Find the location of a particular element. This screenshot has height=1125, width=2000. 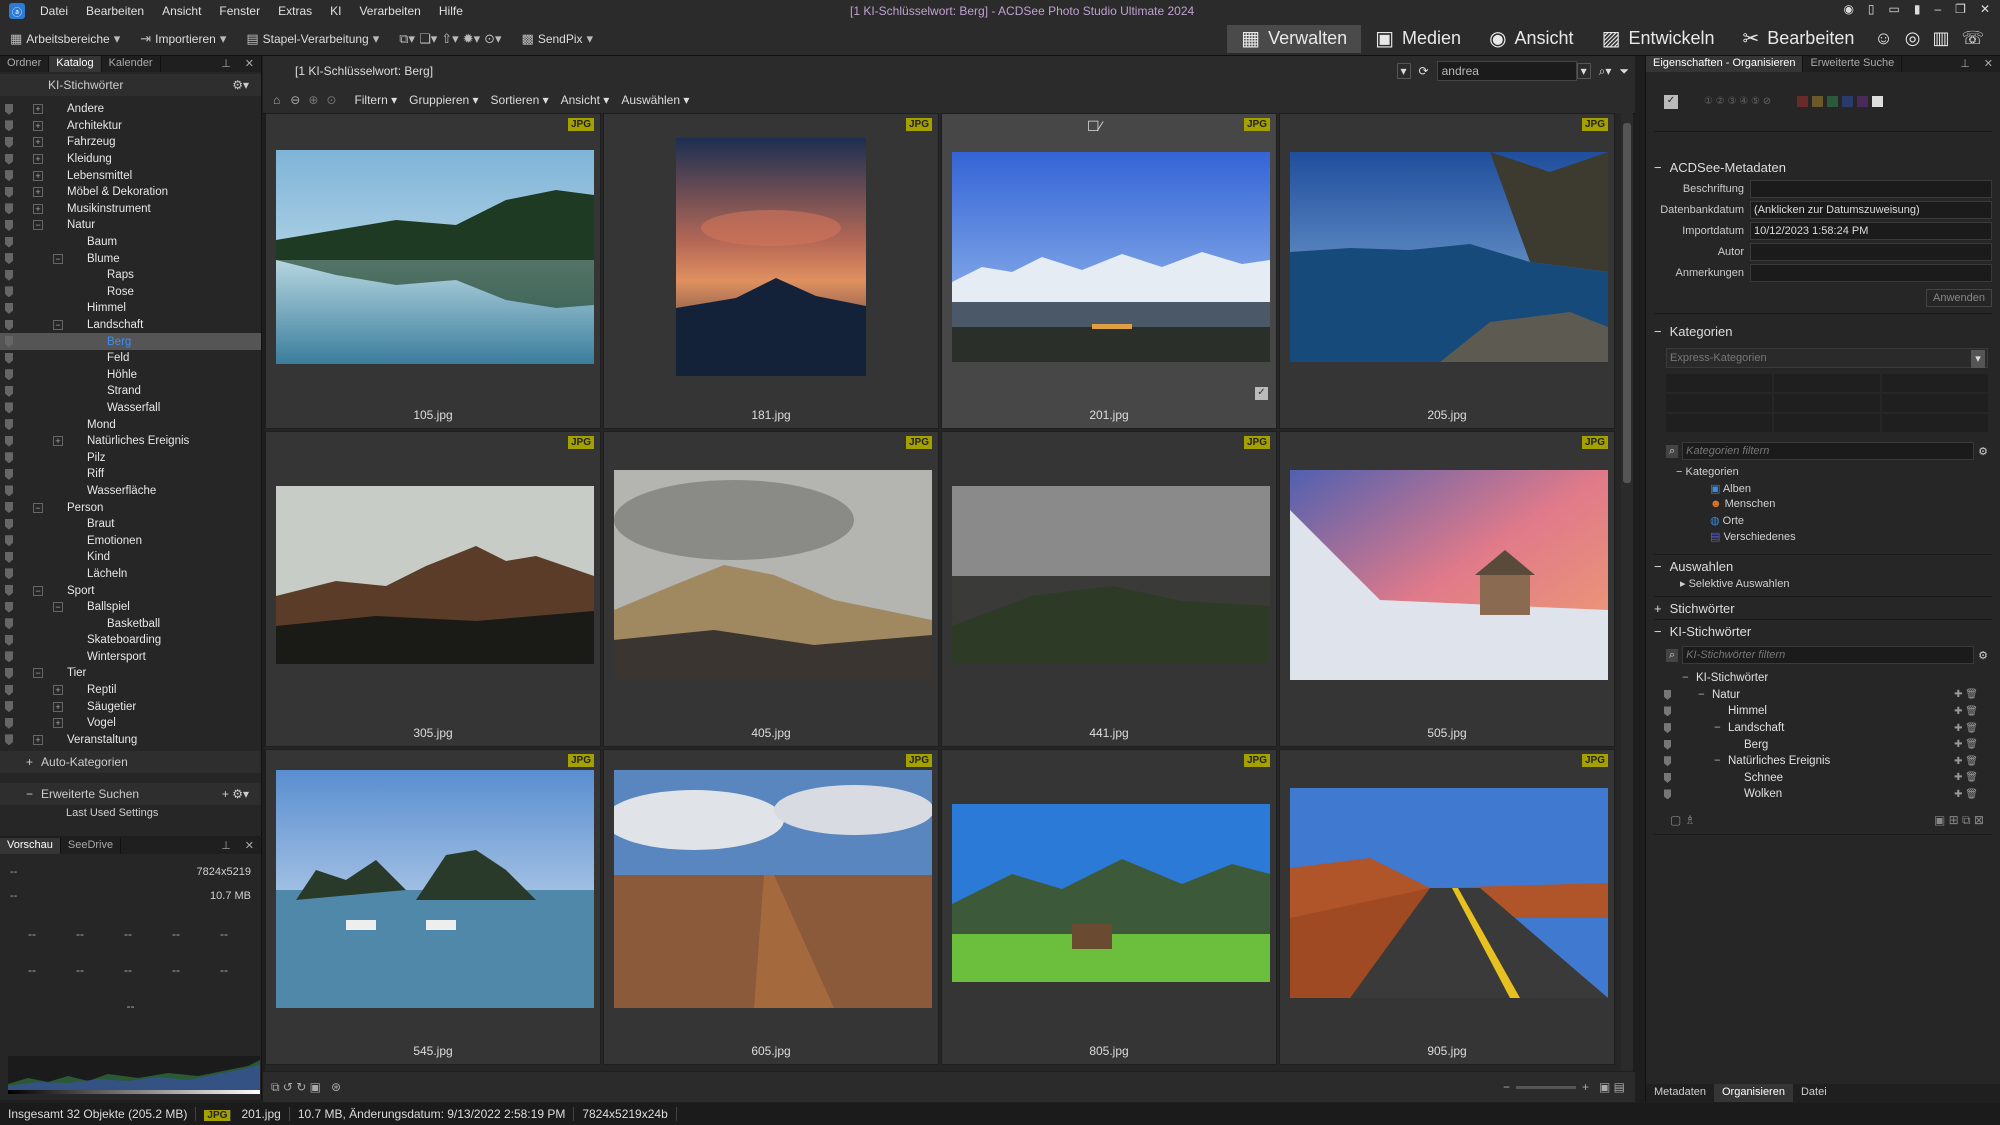

zoom-slider is located at coordinates (1545, 1087).